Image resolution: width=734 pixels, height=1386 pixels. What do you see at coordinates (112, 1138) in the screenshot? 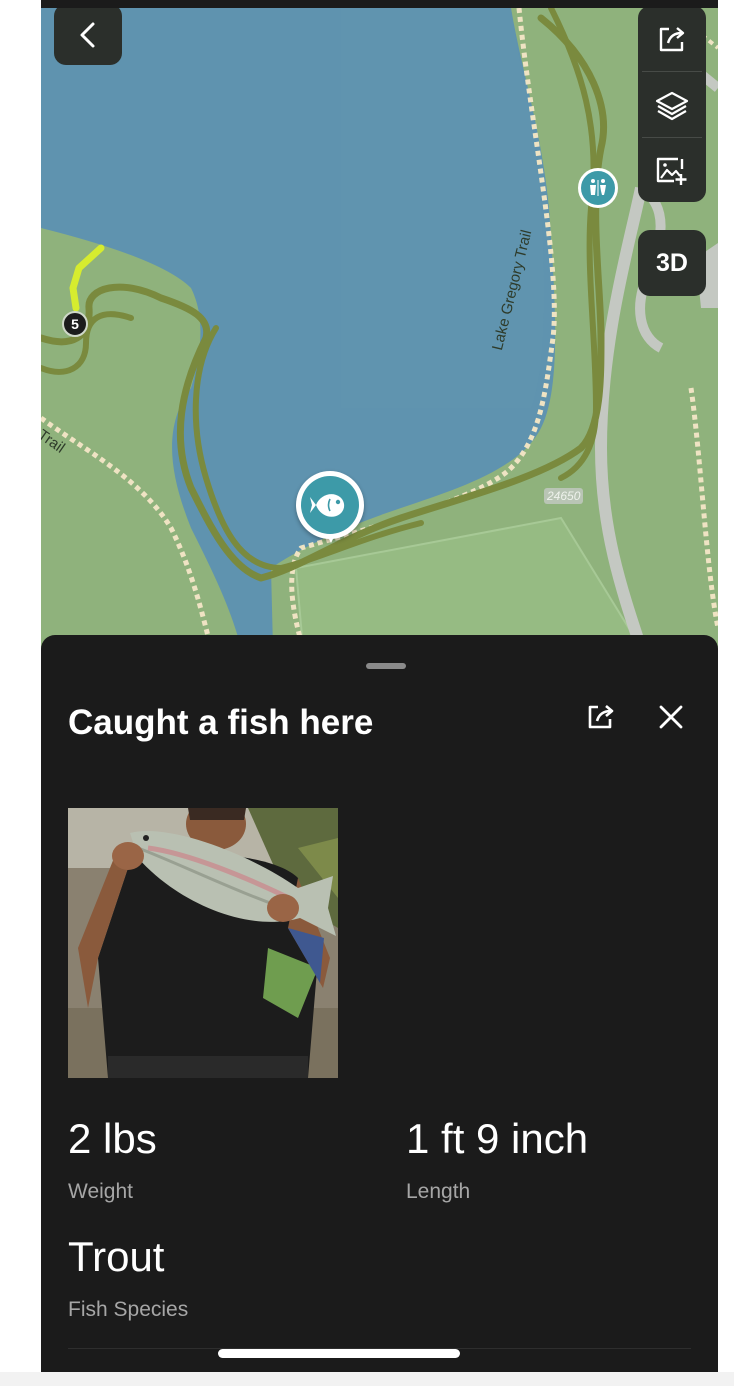
I see `weight-value: 2 lbs` at bounding box center [112, 1138].